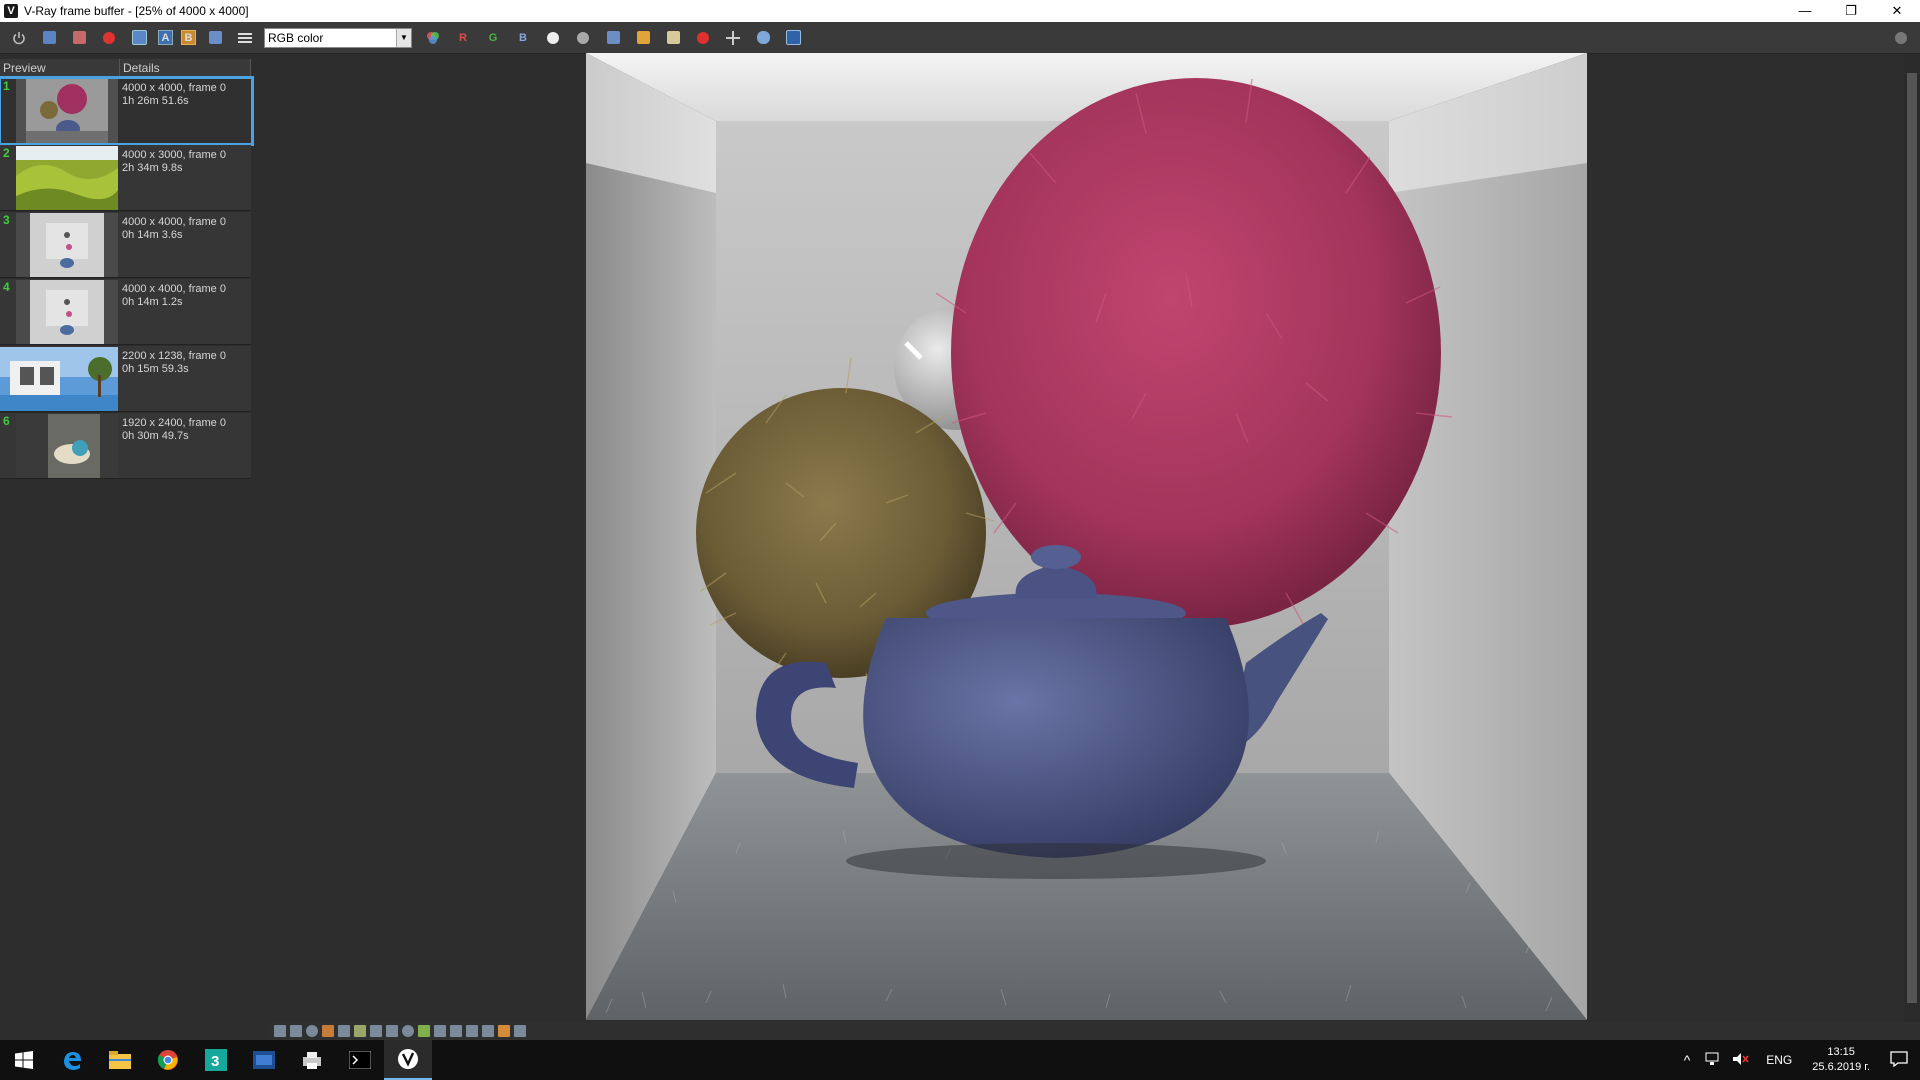 This screenshot has height=1080, width=1920. I want to click on color-channels-icon, so click(433, 38).